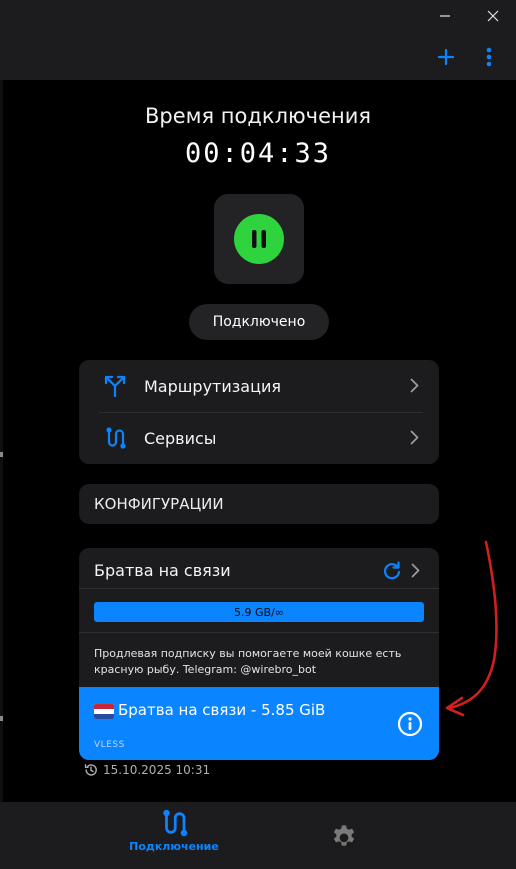 This screenshot has width=516, height=869. What do you see at coordinates (259, 612) in the screenshot?
I see `traffic-usage-bar: 5.9 GB/∞` at bounding box center [259, 612].